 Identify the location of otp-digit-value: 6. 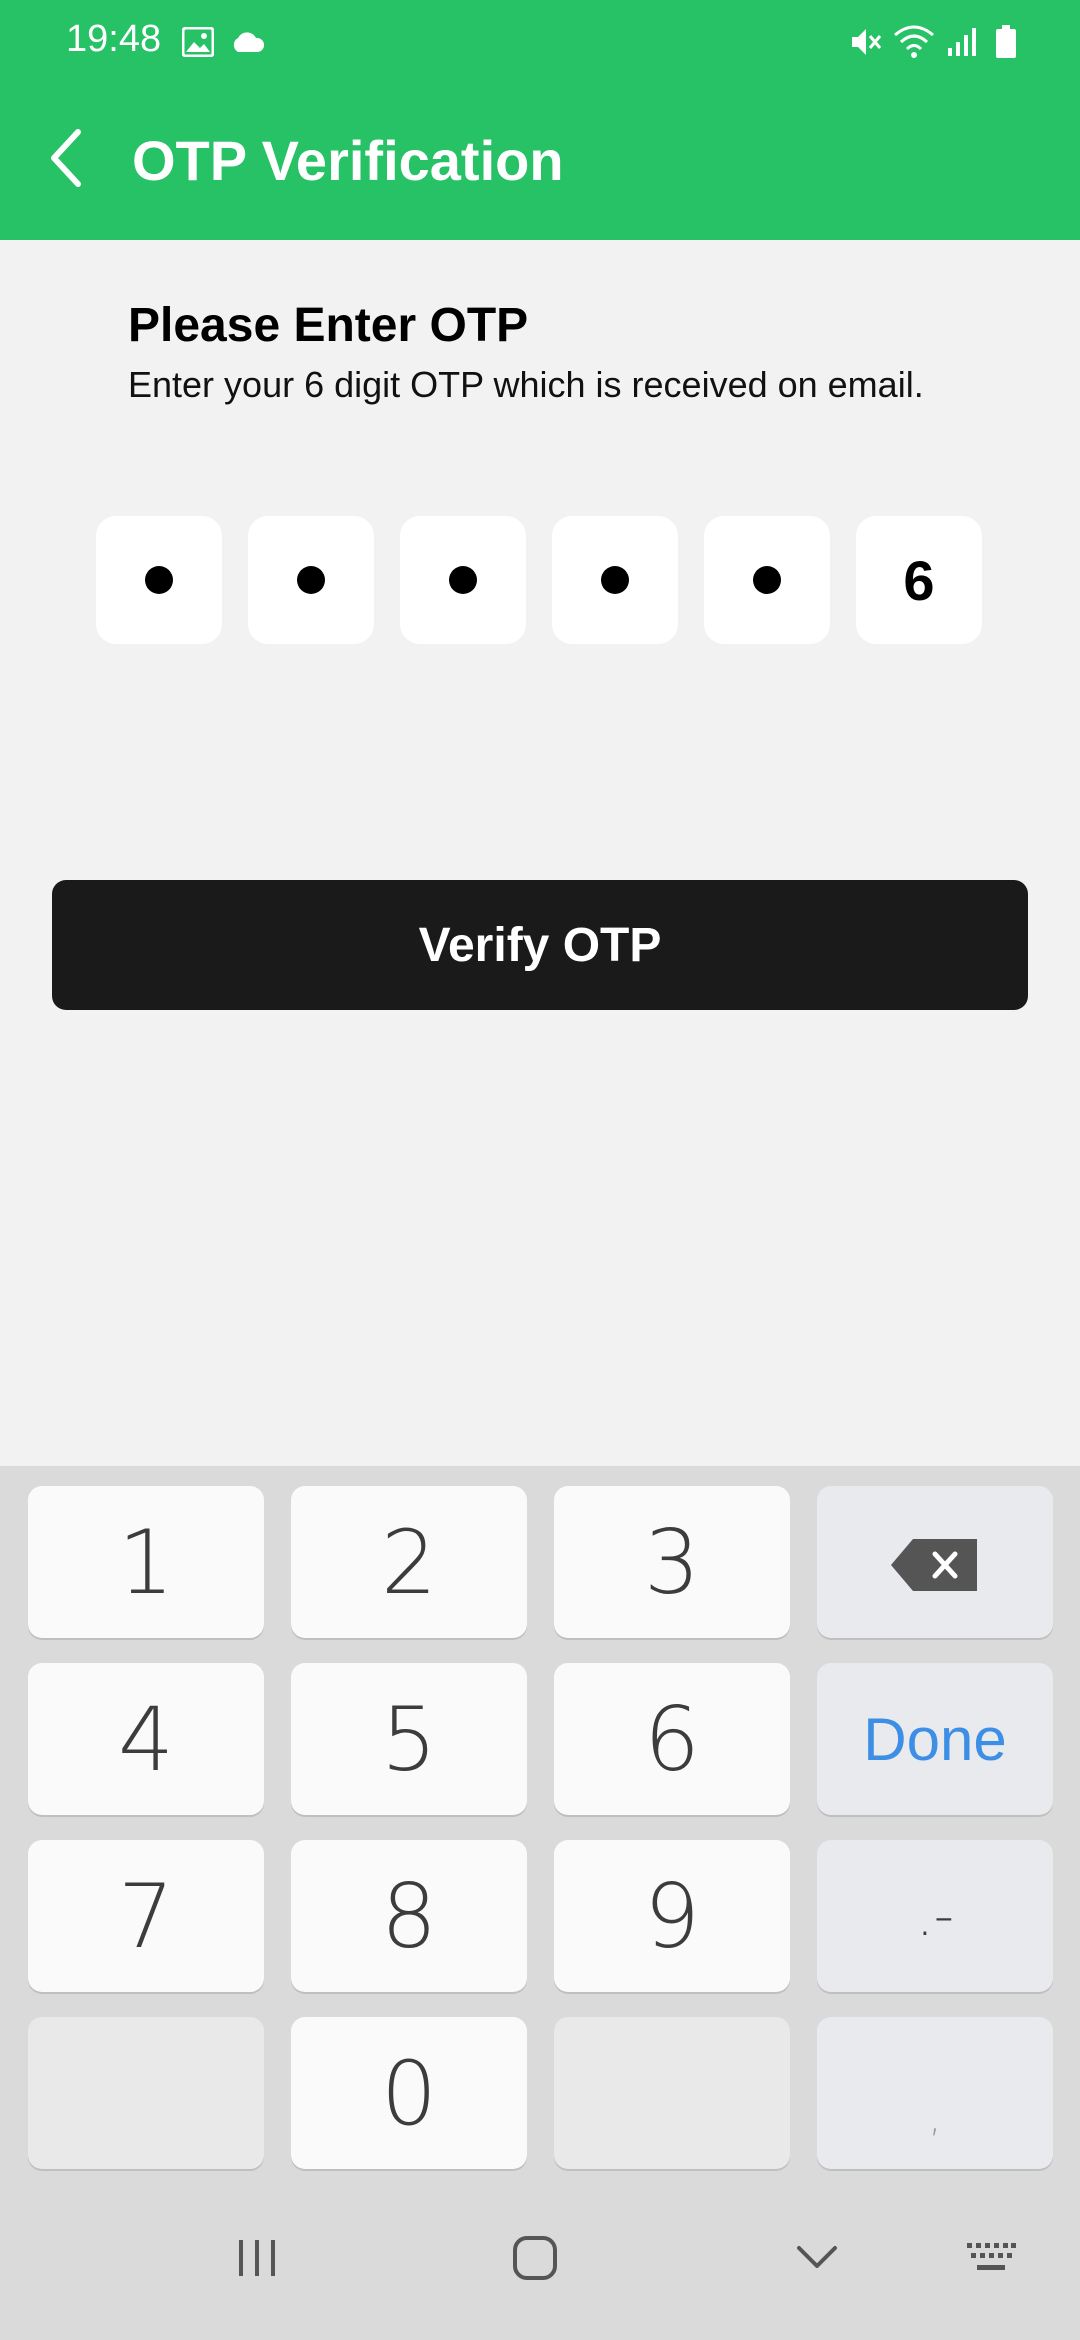
(919, 580).